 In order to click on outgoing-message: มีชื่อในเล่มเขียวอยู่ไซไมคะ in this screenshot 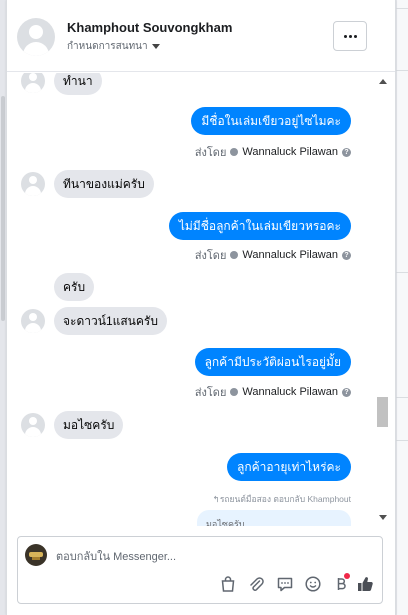, I will do `click(271, 121)`.